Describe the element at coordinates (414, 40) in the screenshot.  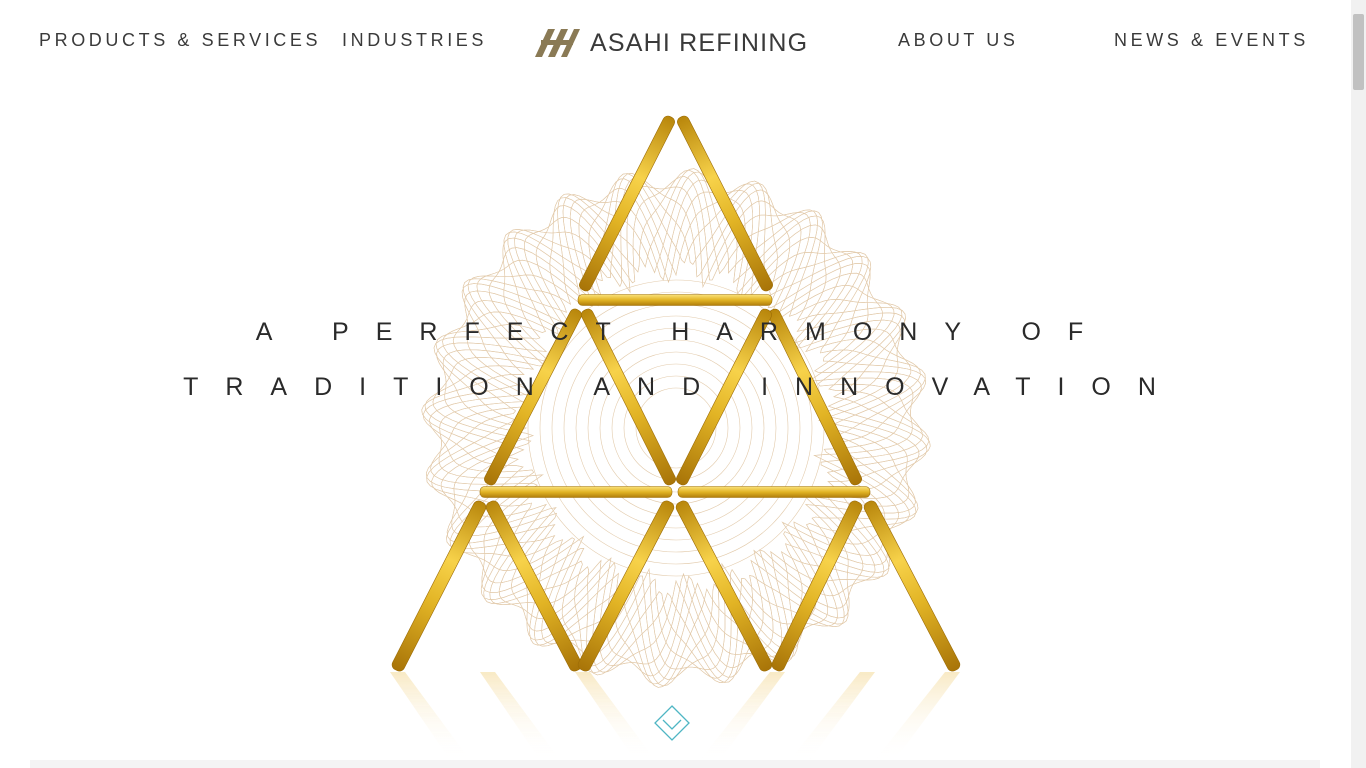
I see `nav-industries: INDUSTRIES` at that location.